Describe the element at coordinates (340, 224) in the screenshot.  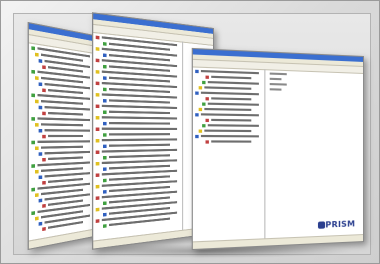
I see `brand-logo-text: PRISM` at that location.